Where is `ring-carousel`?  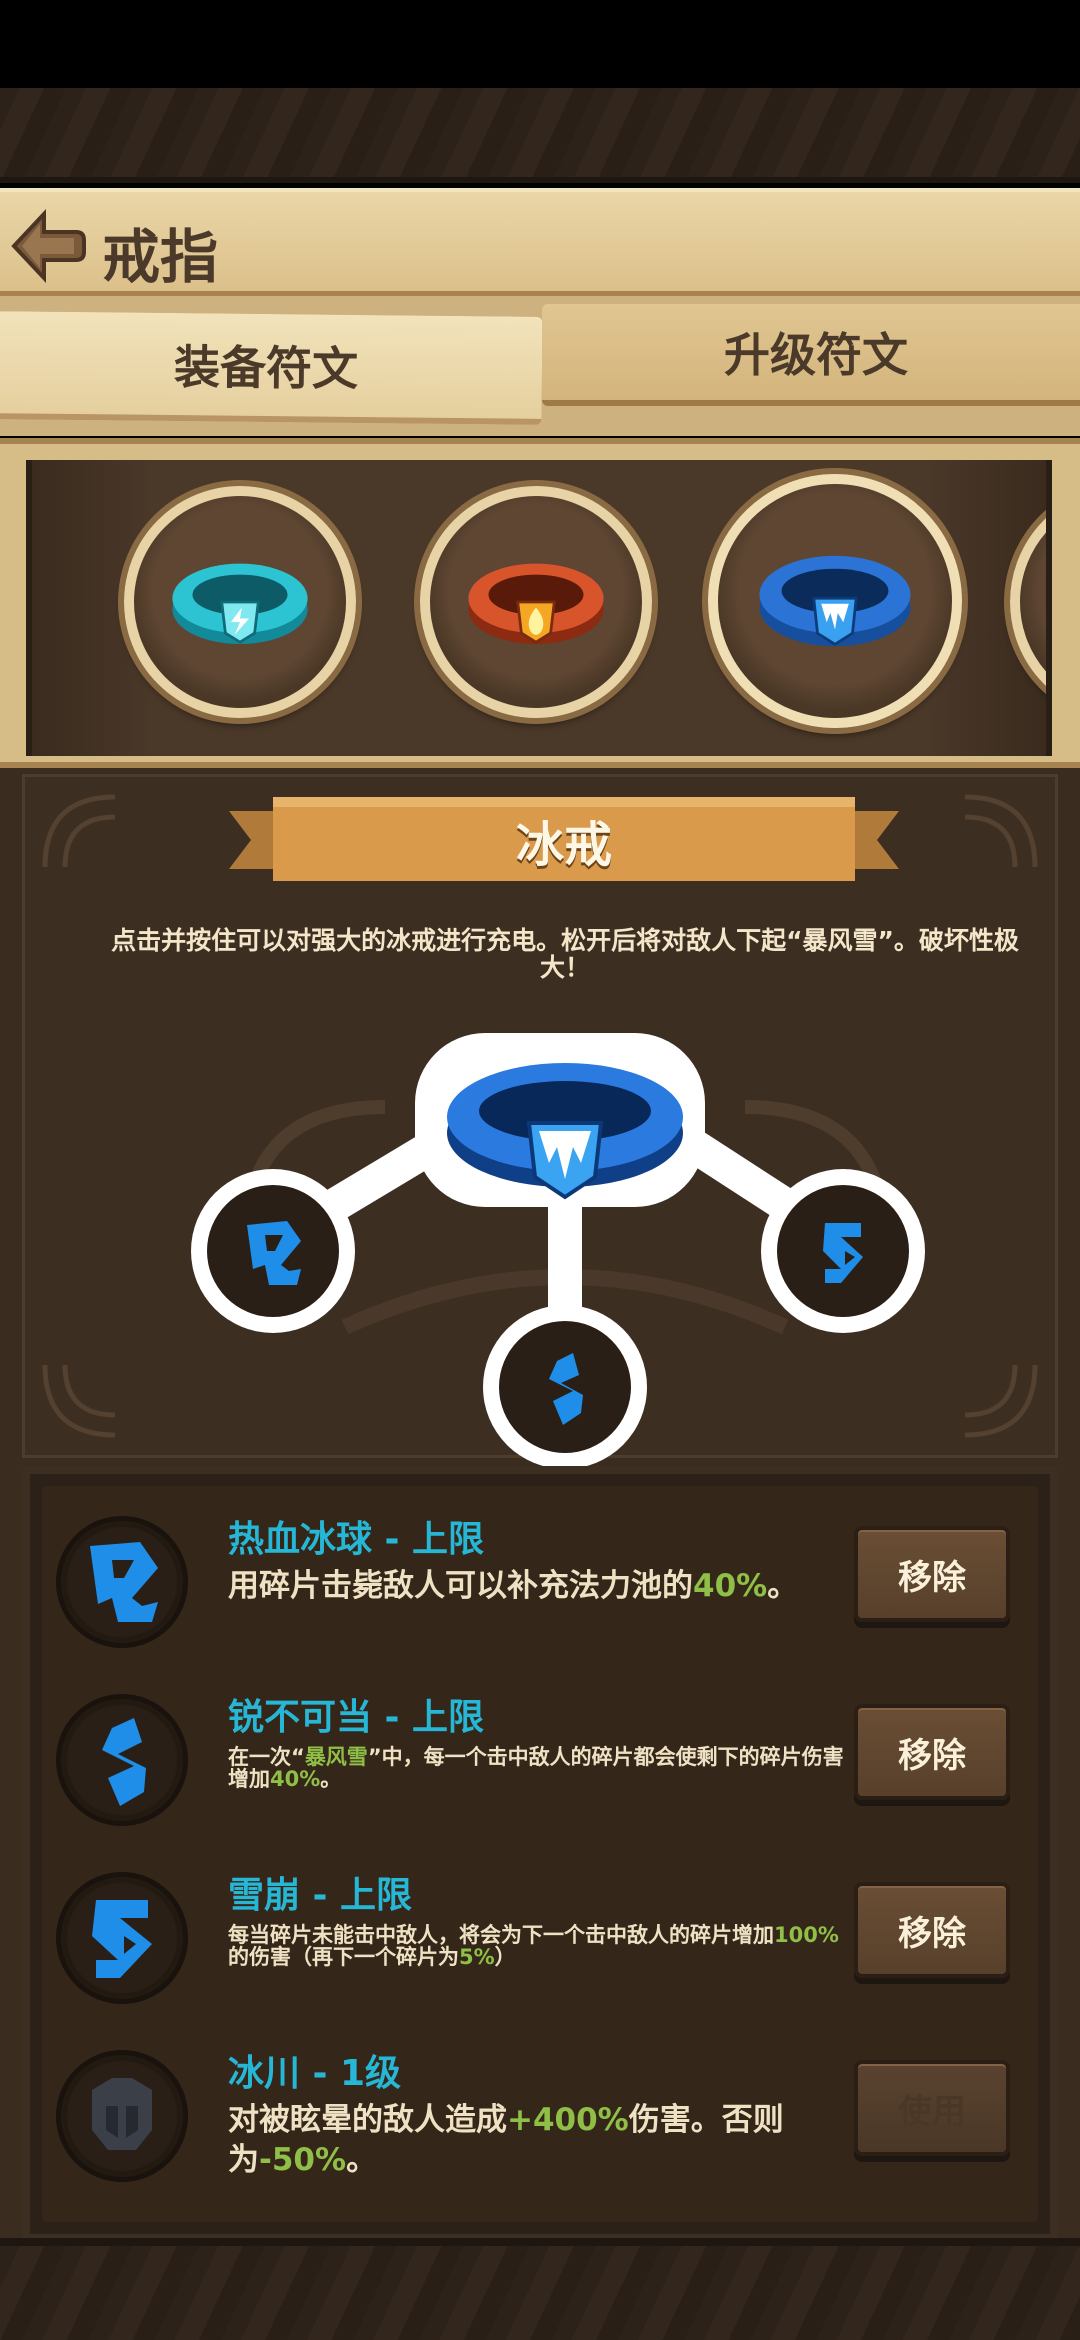
ring-carousel is located at coordinates (539, 608).